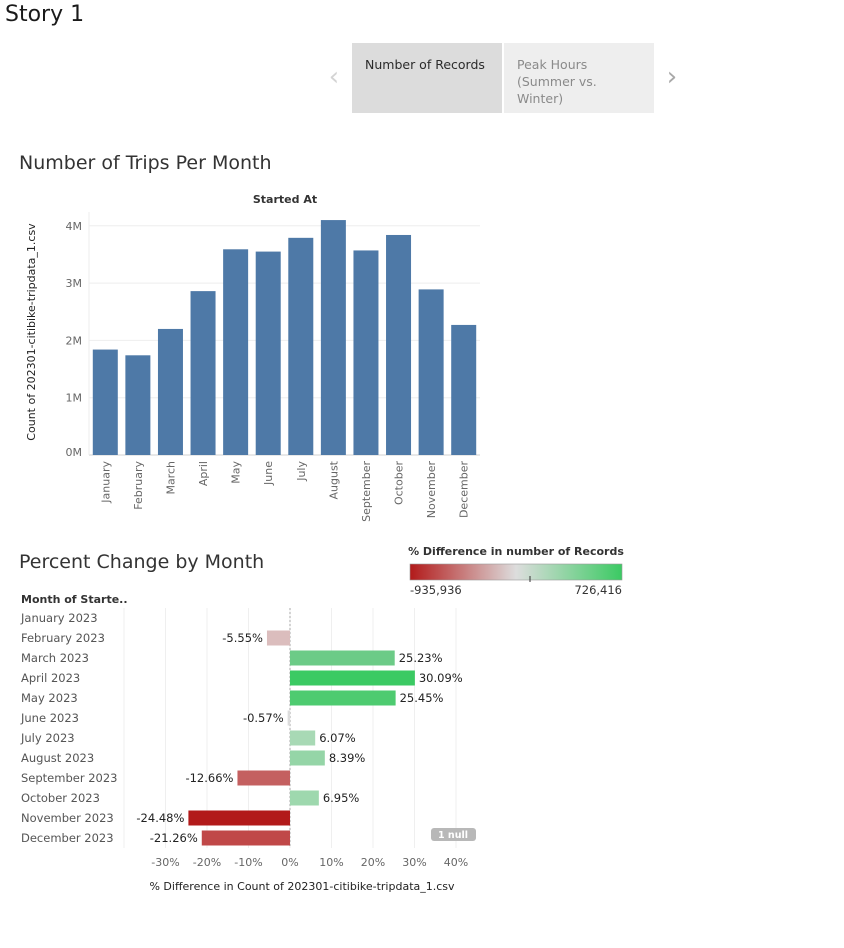 This screenshot has width=844, height=948. Describe the element at coordinates (174, 838) in the screenshot. I see `data-label: -21.26%` at that location.